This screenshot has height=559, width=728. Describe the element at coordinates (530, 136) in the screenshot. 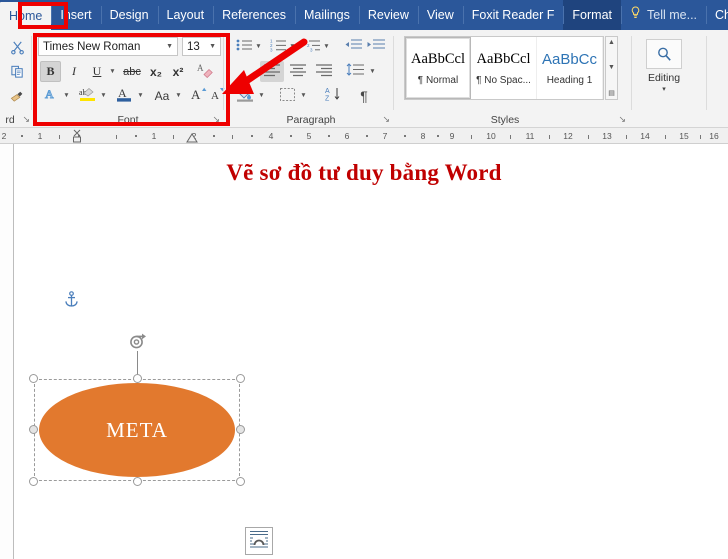

I see `svg-text: 11` at that location.